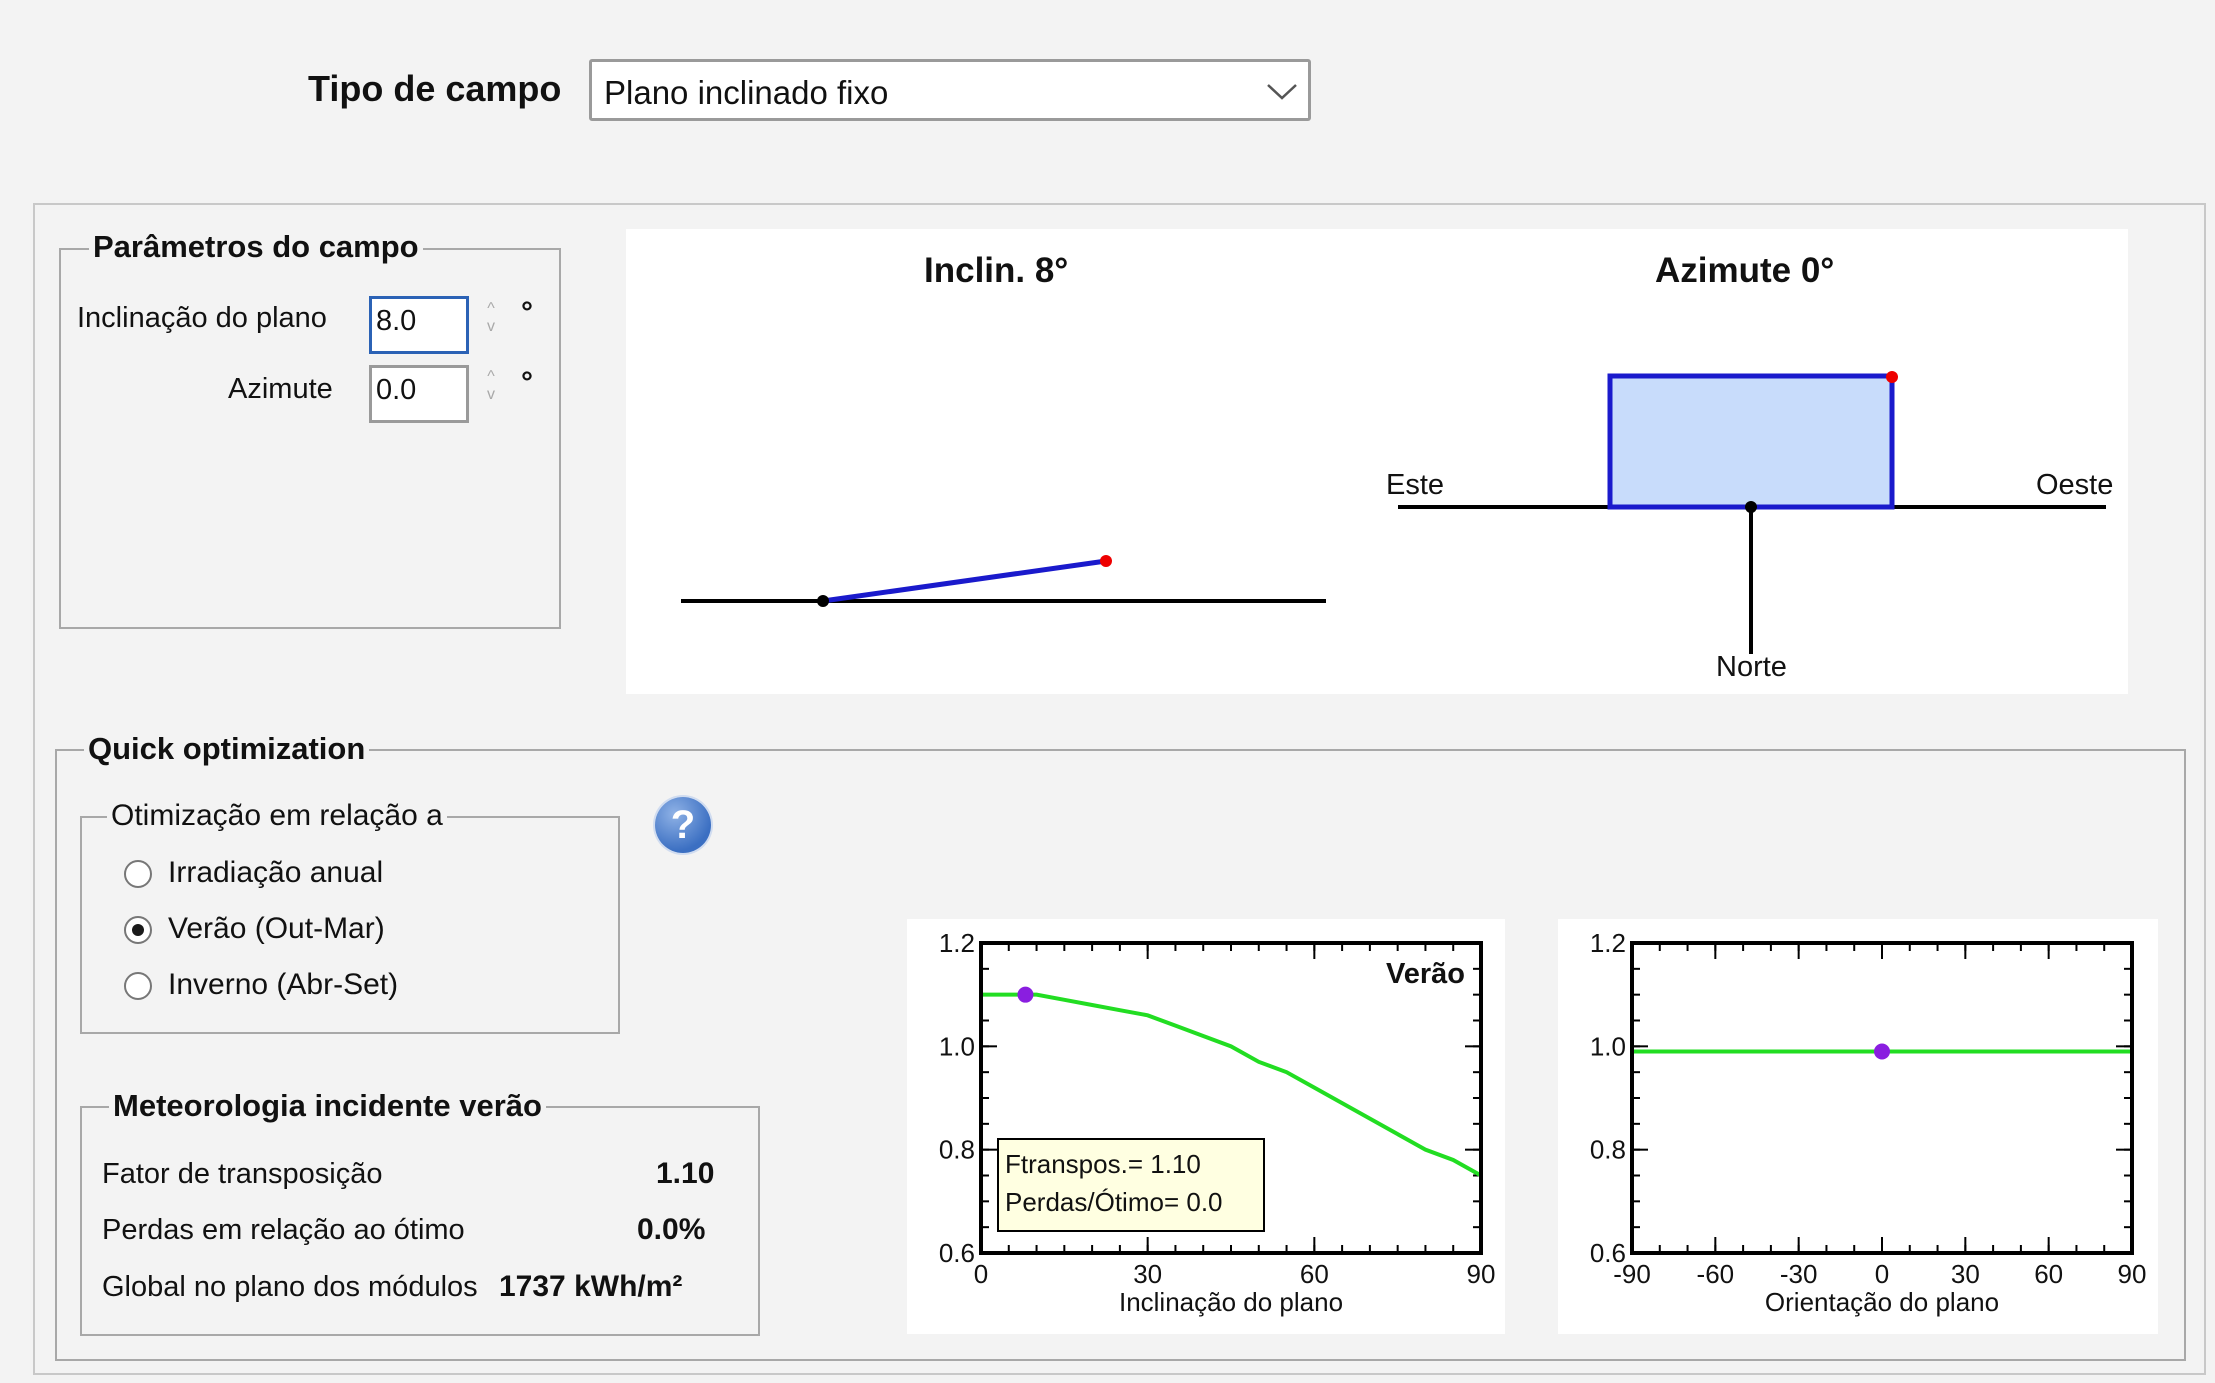  Describe the element at coordinates (1103, 1164) in the screenshot. I see `annotation-line: Ftranspos.= 1.10` at that location.